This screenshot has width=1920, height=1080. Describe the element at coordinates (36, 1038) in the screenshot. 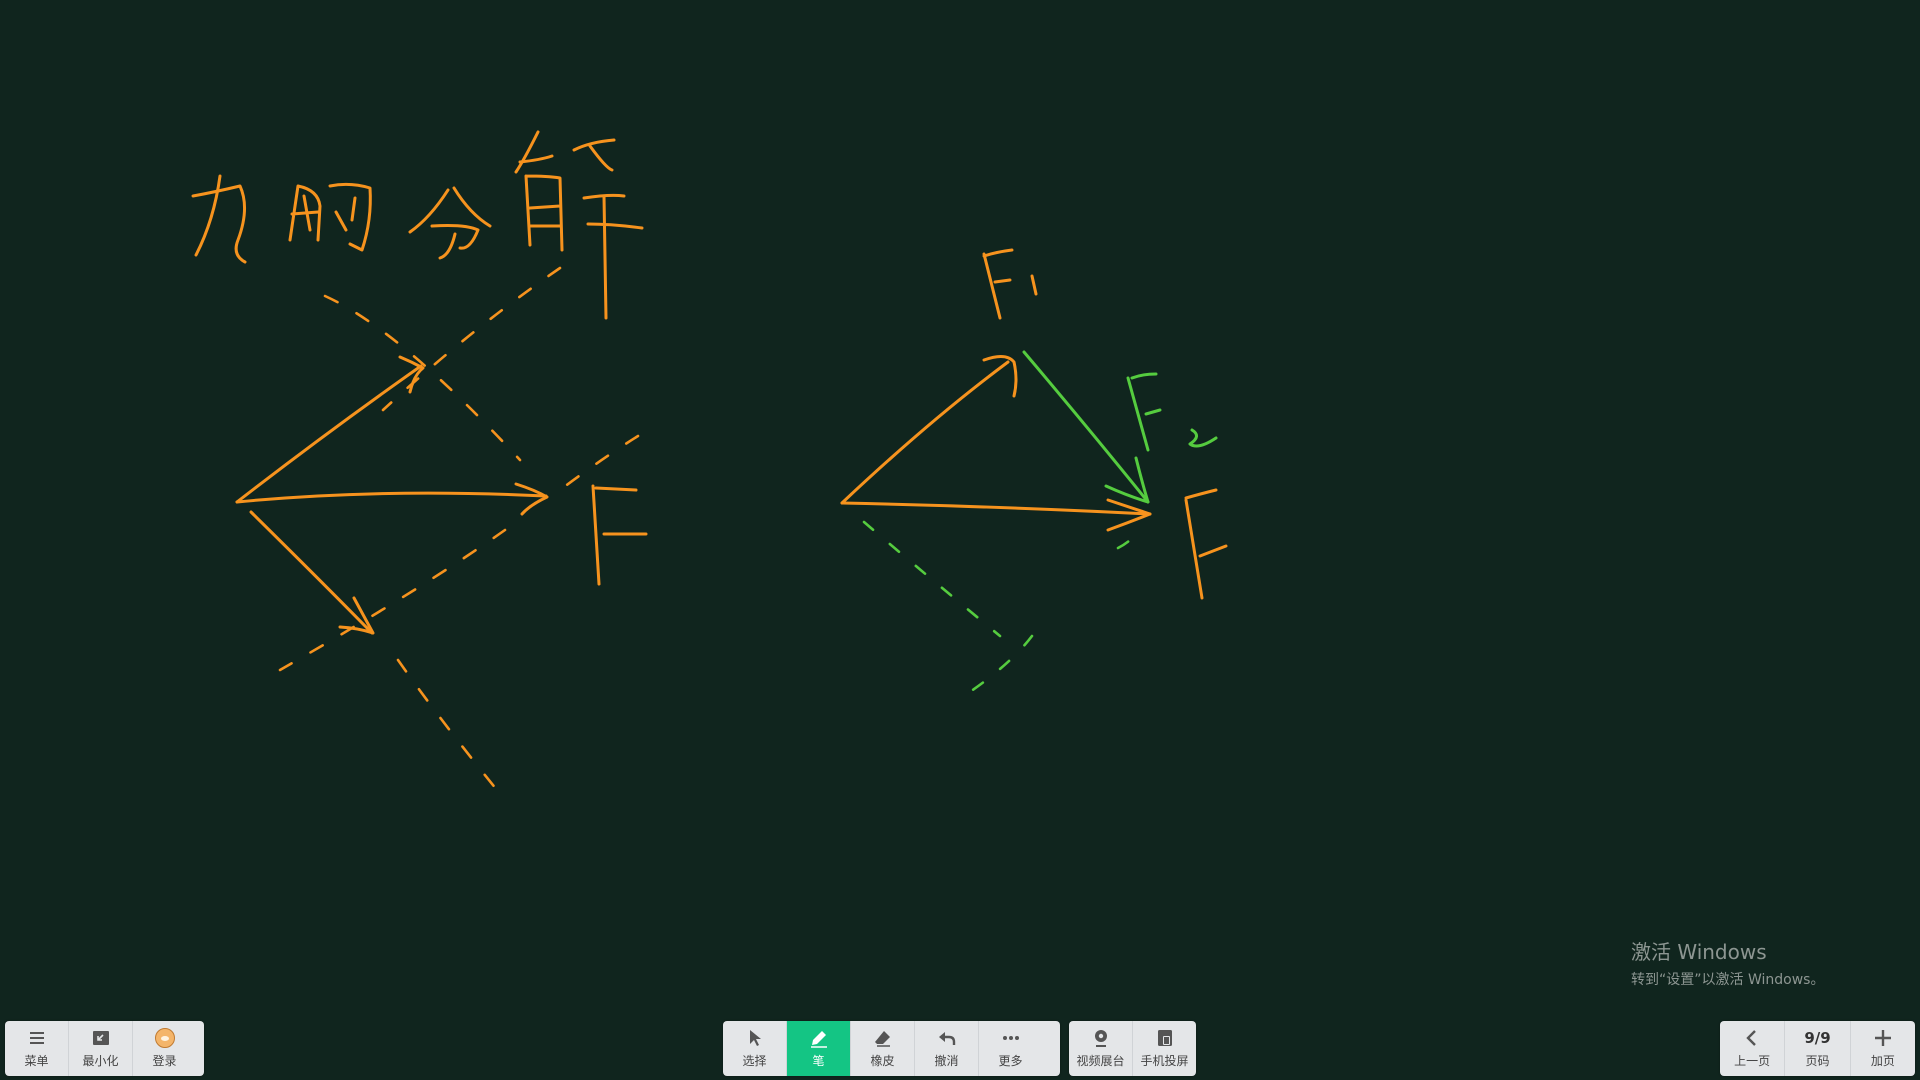

I see `menu-icon` at that location.